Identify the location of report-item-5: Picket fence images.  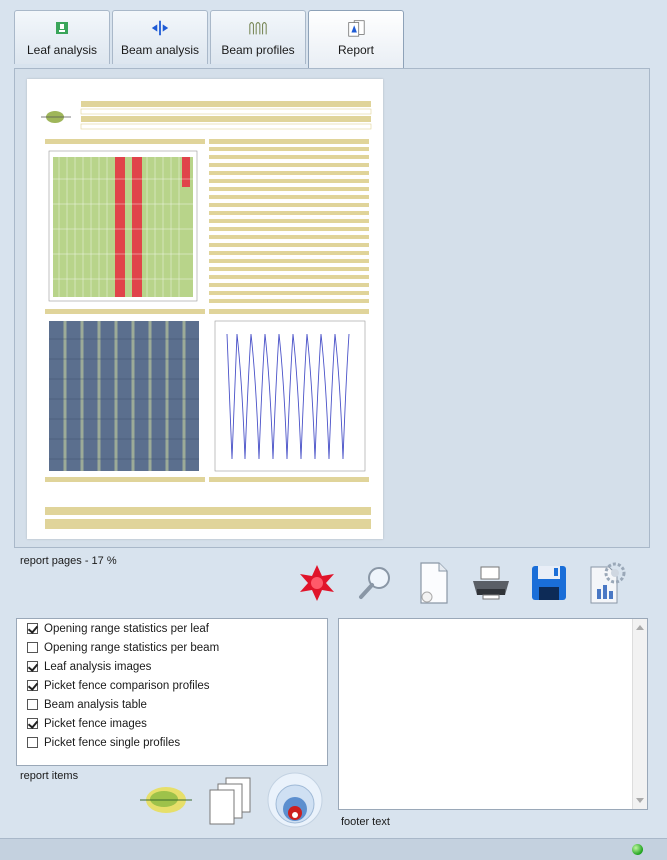
(172, 723).